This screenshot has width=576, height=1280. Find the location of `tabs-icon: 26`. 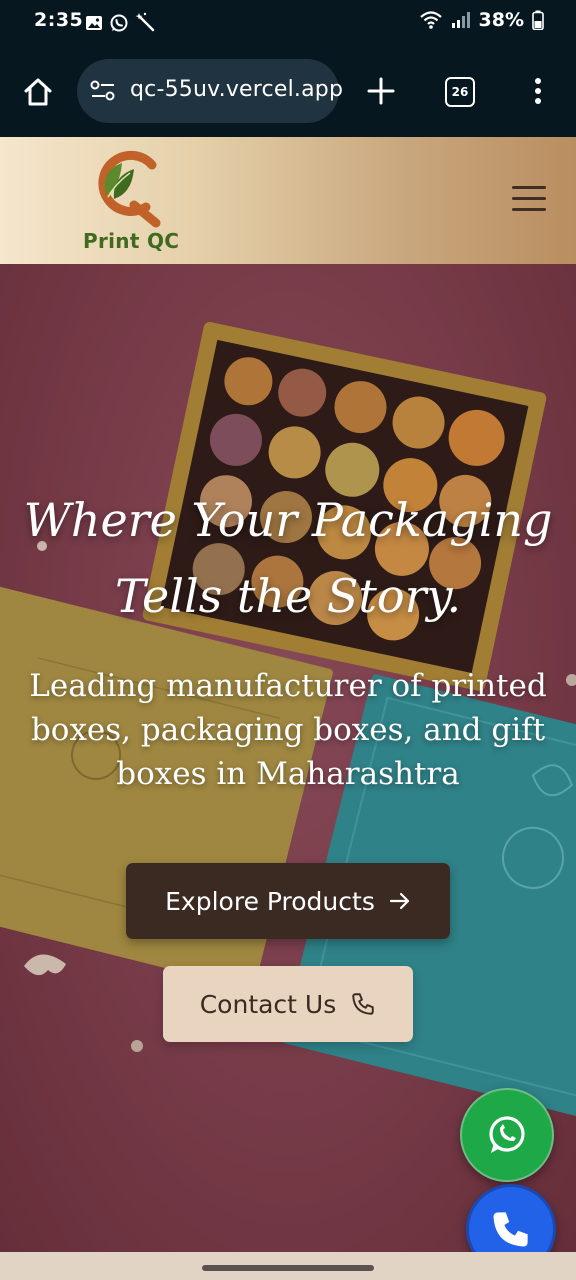

tabs-icon: 26 is located at coordinates (460, 92).